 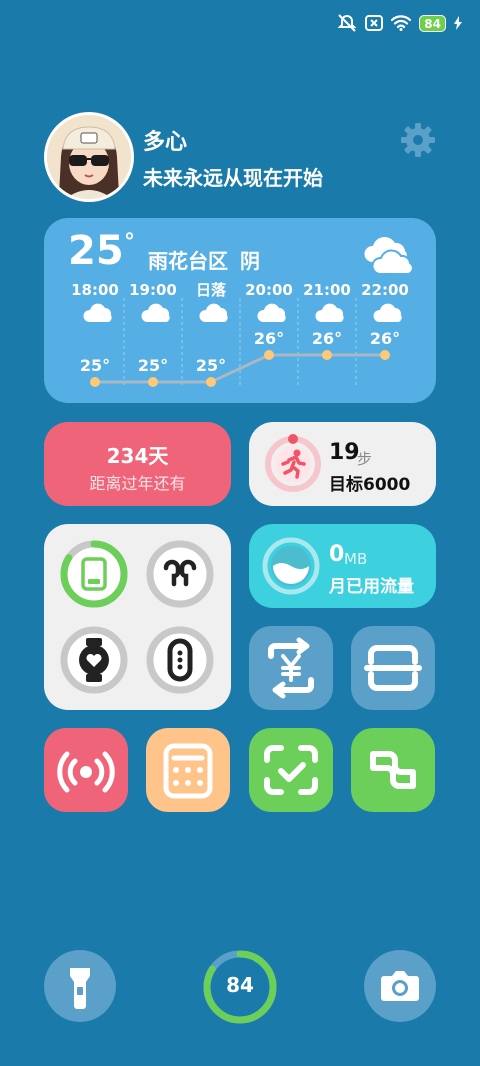 What do you see at coordinates (432, 23) in the screenshot?
I see `battery-icon: 84` at bounding box center [432, 23].